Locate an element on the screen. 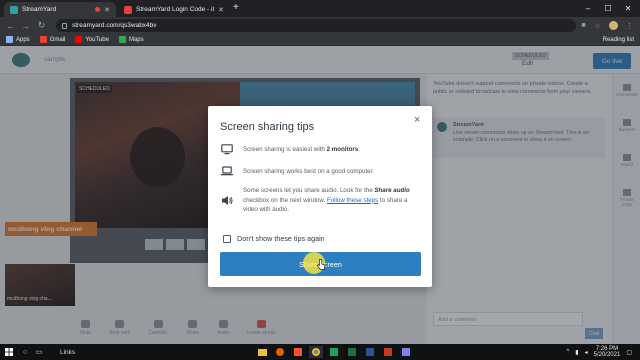 This screenshot has width=640, height=360. brave-icon is located at coordinates (298, 352).